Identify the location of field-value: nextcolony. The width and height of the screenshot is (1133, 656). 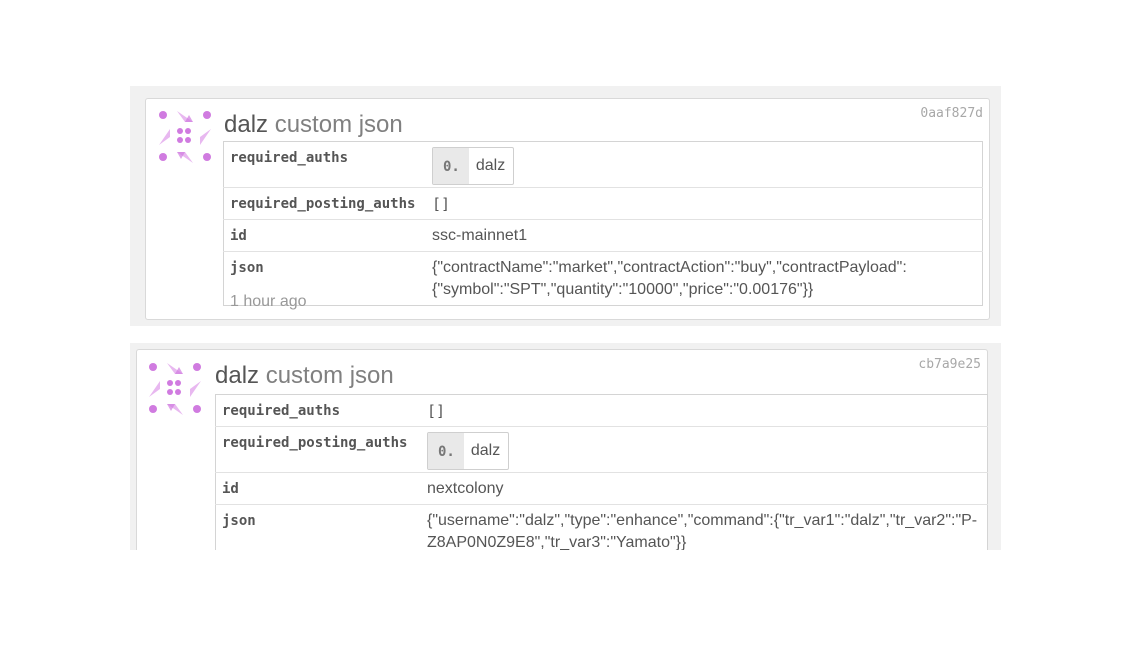
(704, 488).